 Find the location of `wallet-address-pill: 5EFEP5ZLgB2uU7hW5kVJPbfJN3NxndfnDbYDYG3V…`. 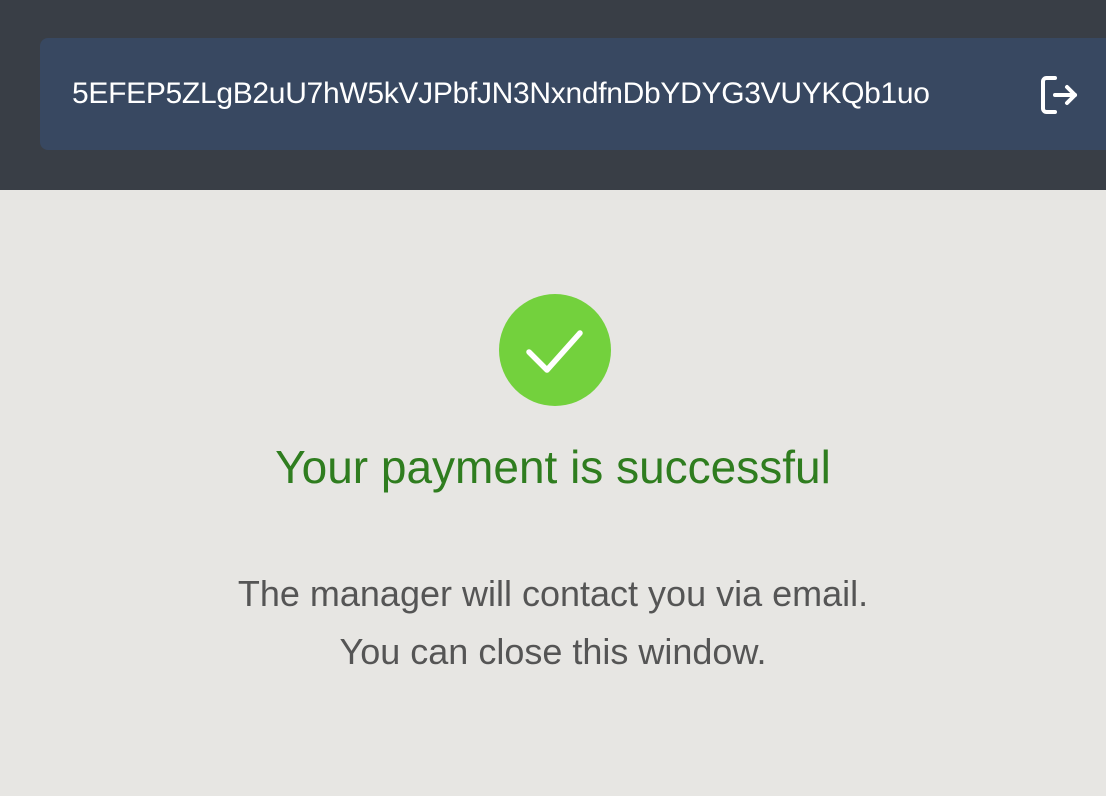

wallet-address-pill: 5EFEP5ZLgB2uU7hW5kVJPbfJN3NxndfnDbYDYG3V… is located at coordinates (573, 94).